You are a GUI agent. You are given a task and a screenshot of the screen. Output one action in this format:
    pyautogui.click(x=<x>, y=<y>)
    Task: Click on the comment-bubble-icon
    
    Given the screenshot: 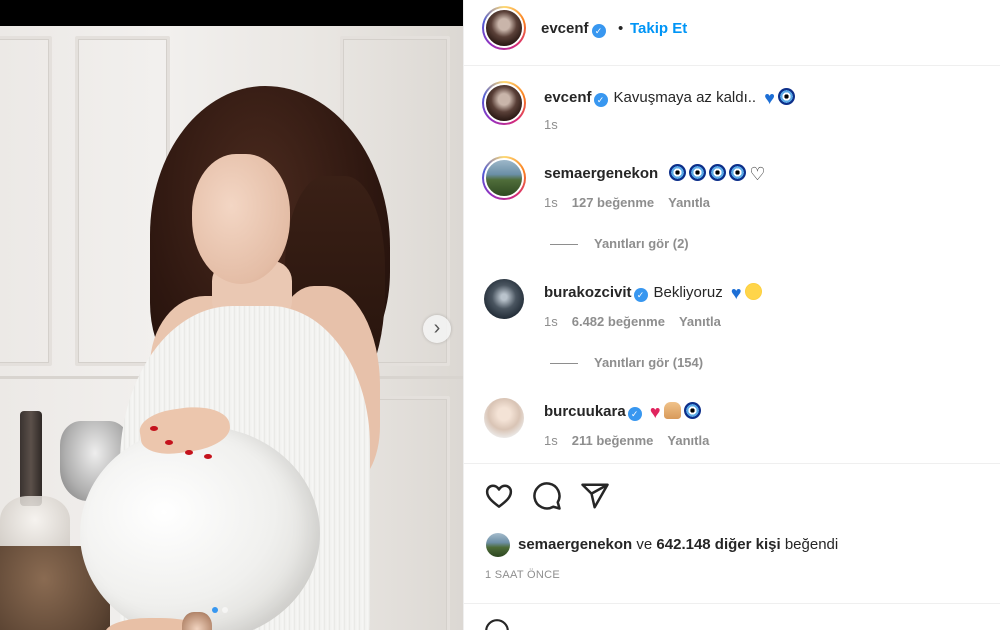 What is the action you would take?
    pyautogui.click(x=547, y=496)
    